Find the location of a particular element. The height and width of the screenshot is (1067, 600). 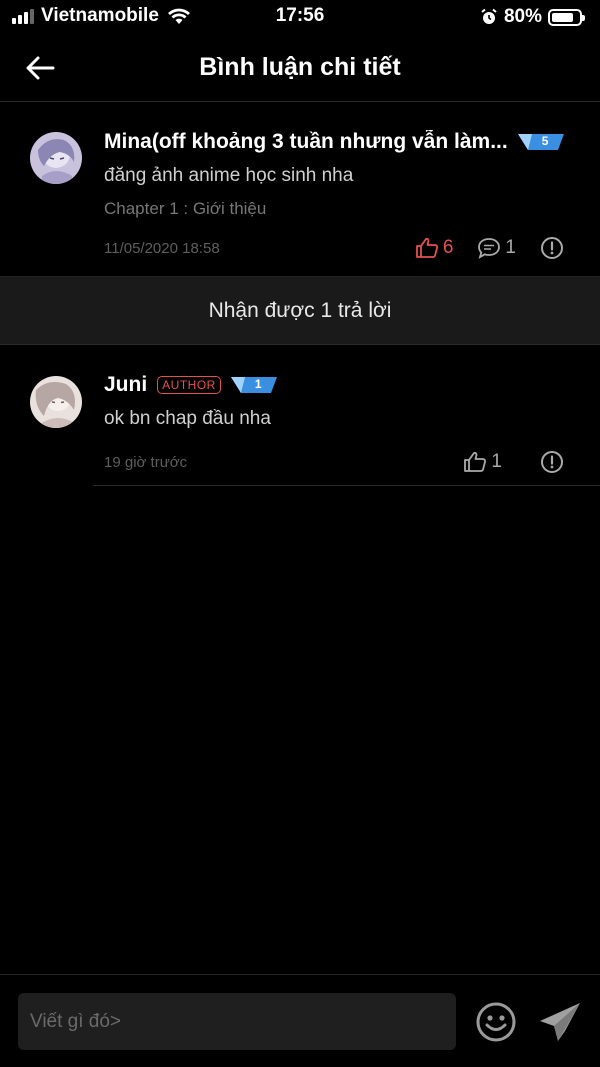

like-button: 1 is located at coordinates (482, 462).